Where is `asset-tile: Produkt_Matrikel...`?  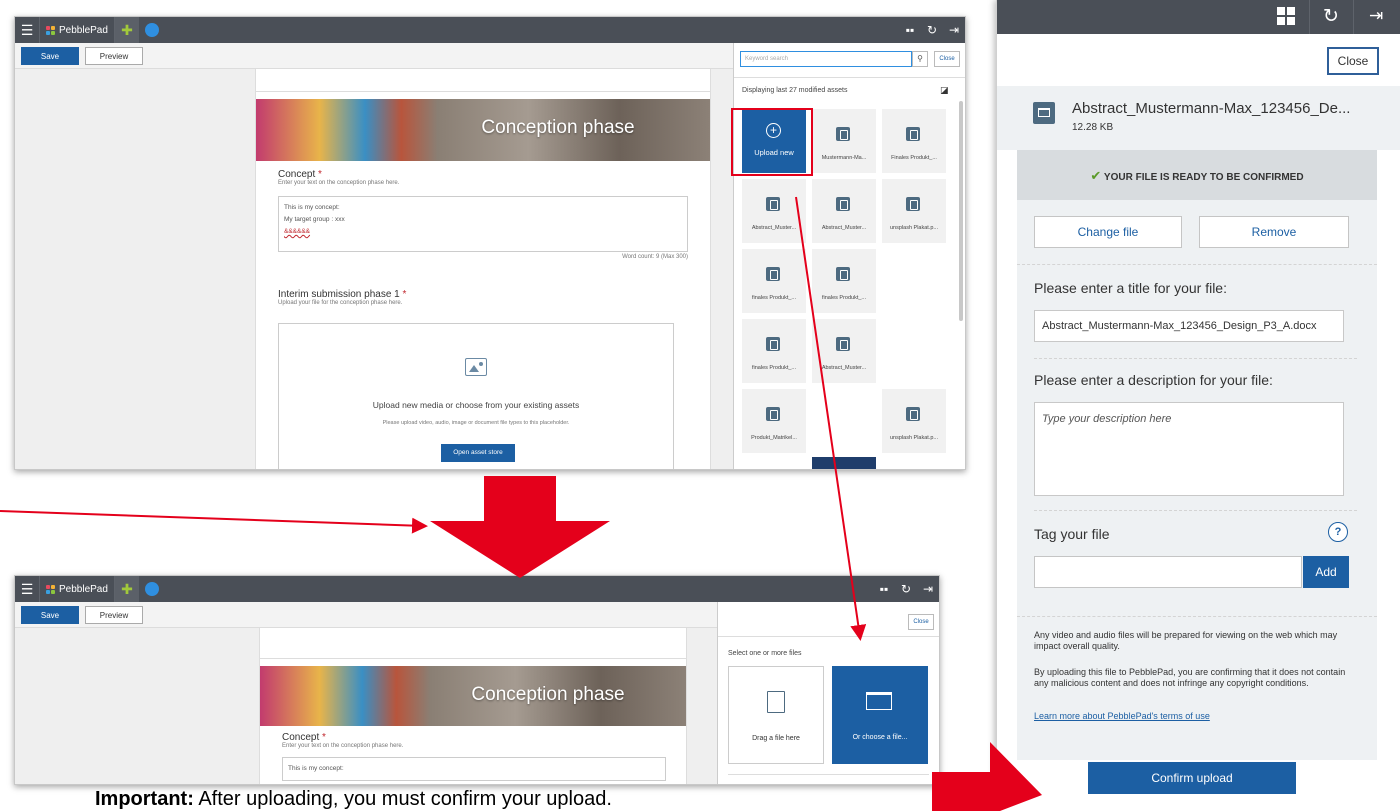 asset-tile: Produkt_Matrikel... is located at coordinates (774, 421).